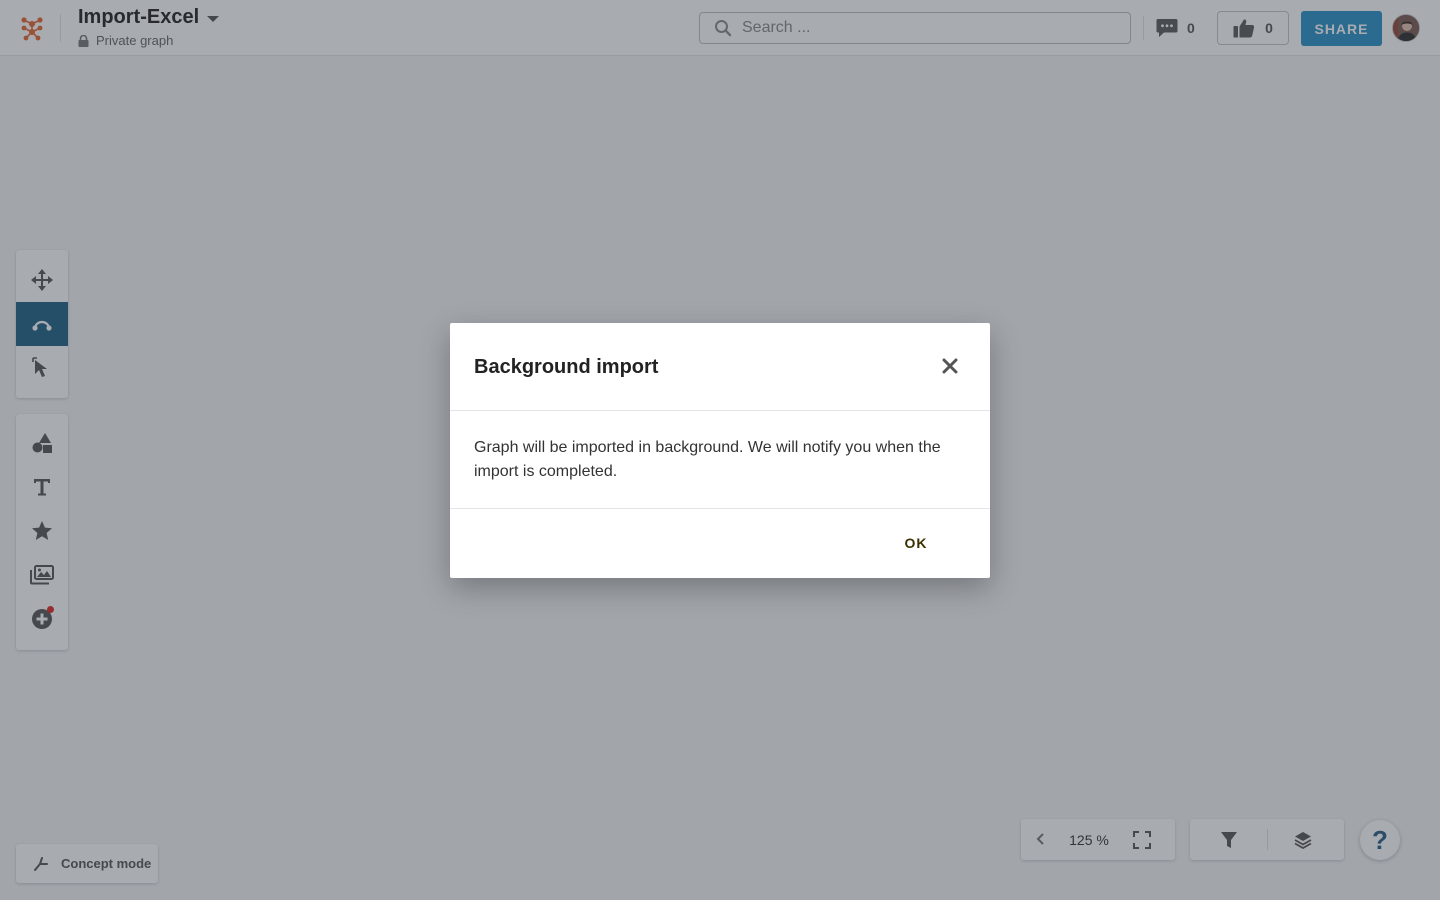  I want to click on dialog-title: Background import, so click(566, 367).